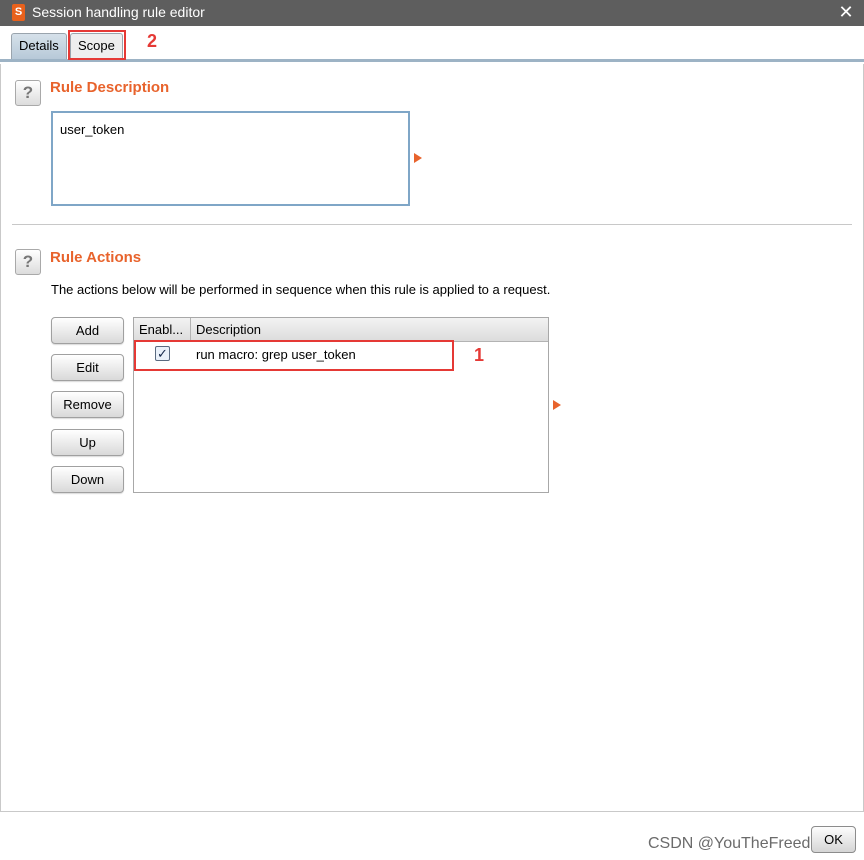 Image resolution: width=864 pixels, height=860 pixels. Describe the element at coordinates (87, 367) in the screenshot. I see `edit-button: Edit` at that location.